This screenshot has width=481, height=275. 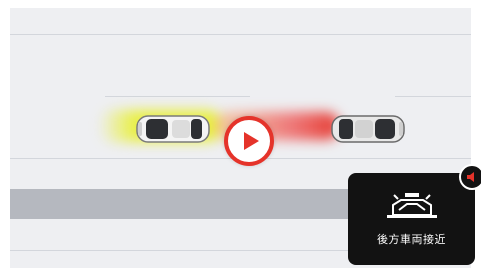 What do you see at coordinates (173, 129) in the screenshot?
I see `ego-car` at bounding box center [173, 129].